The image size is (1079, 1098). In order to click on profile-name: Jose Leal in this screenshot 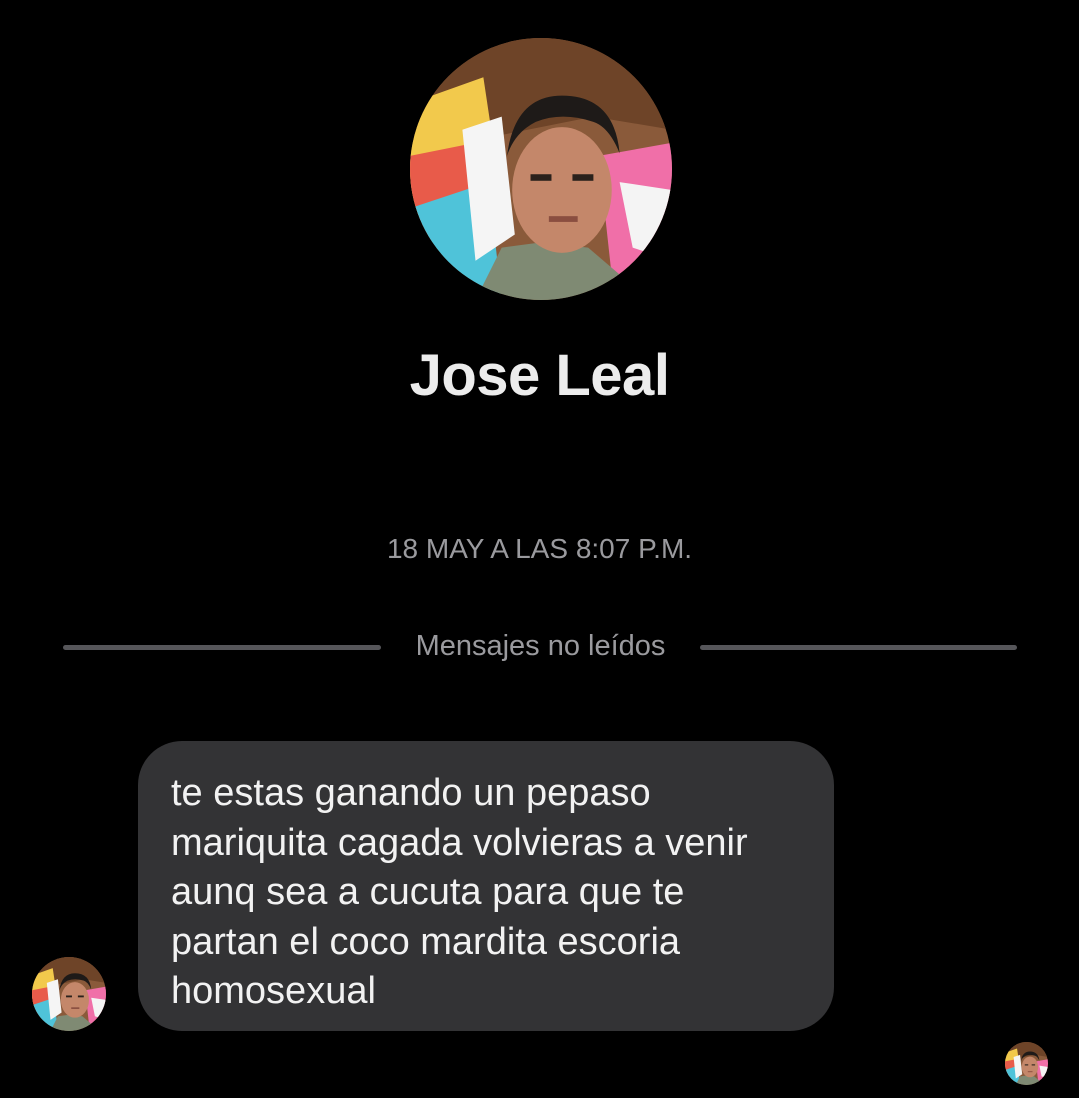, I will do `click(539, 375)`.